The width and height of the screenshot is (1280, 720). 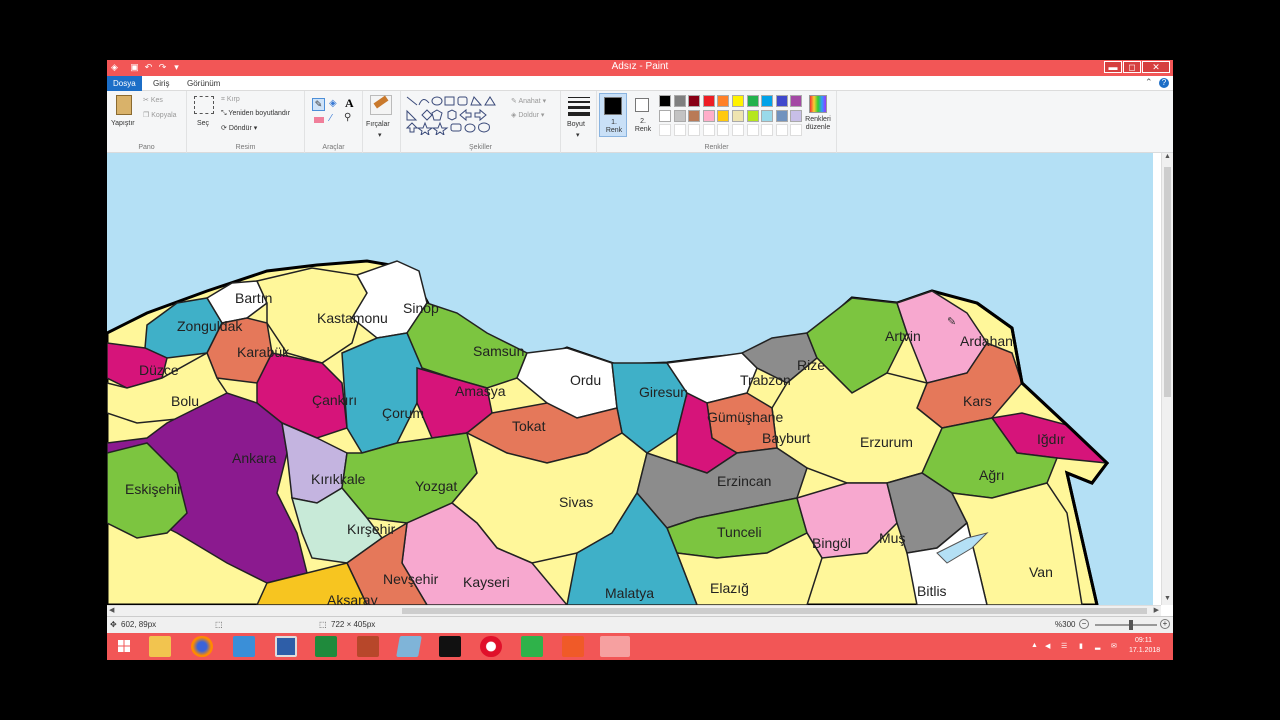 What do you see at coordinates (333, 103) in the screenshot?
I see `fill-bucket-icon: ◈` at bounding box center [333, 103].